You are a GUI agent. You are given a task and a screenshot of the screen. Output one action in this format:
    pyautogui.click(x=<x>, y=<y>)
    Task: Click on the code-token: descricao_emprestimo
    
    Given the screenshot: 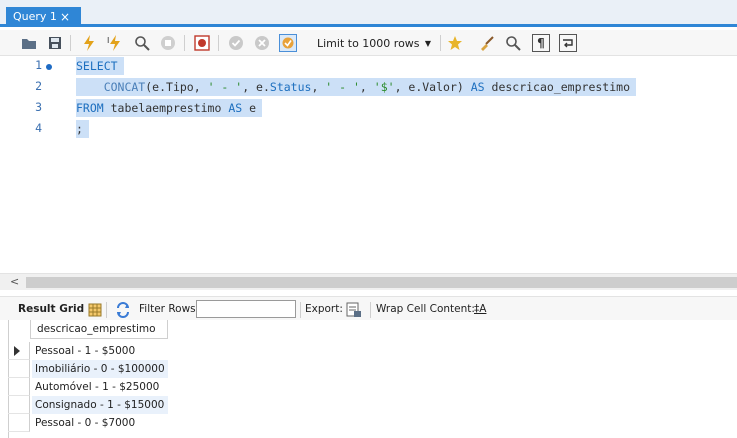 What is the action you would take?
    pyautogui.click(x=557, y=87)
    